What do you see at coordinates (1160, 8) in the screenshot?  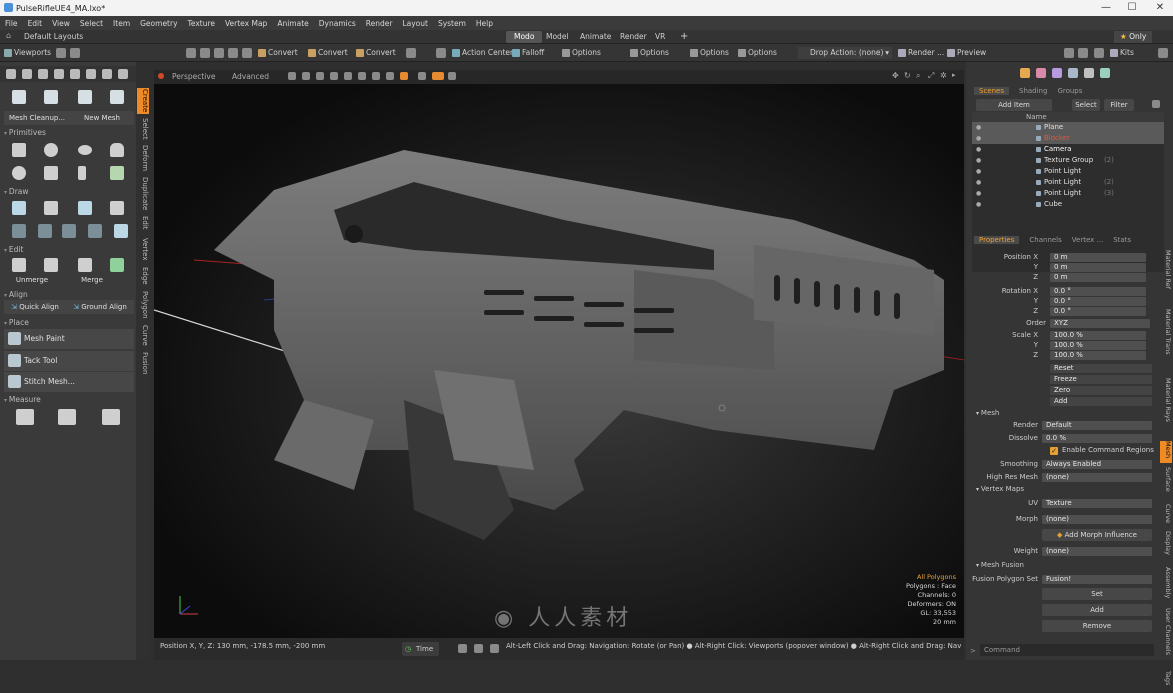 I see `close-icon: ✕` at bounding box center [1160, 8].